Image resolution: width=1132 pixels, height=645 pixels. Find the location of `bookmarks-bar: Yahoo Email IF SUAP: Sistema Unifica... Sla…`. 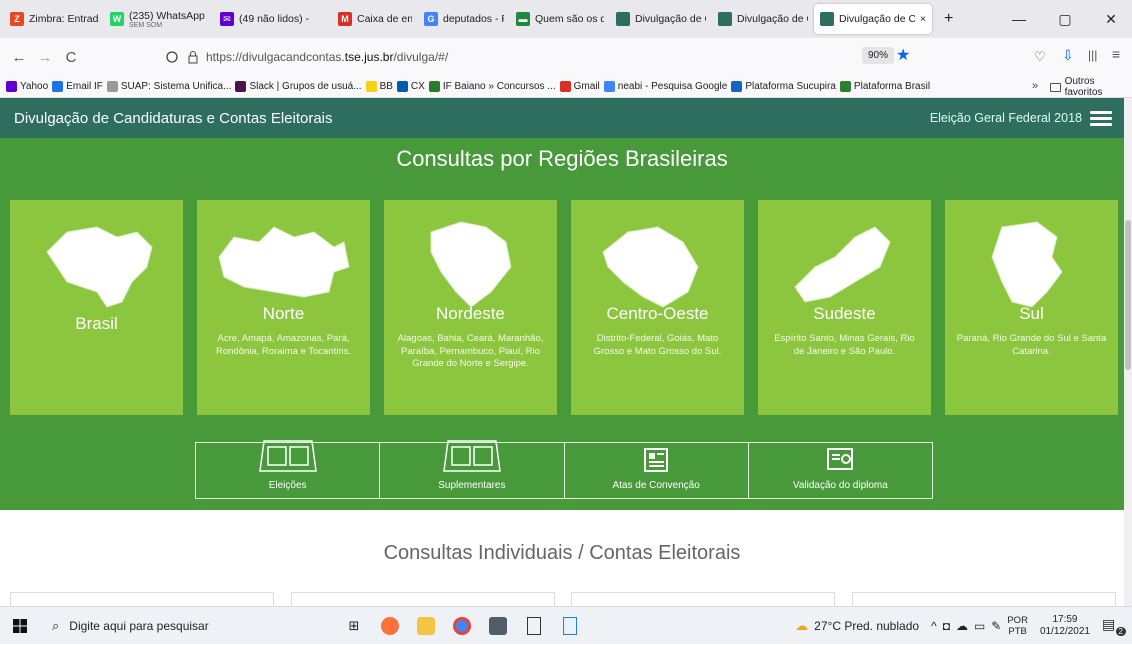

bookmarks-bar: Yahoo Email IF SUAP: Sistema Unifica... Sla… is located at coordinates (566, 87).